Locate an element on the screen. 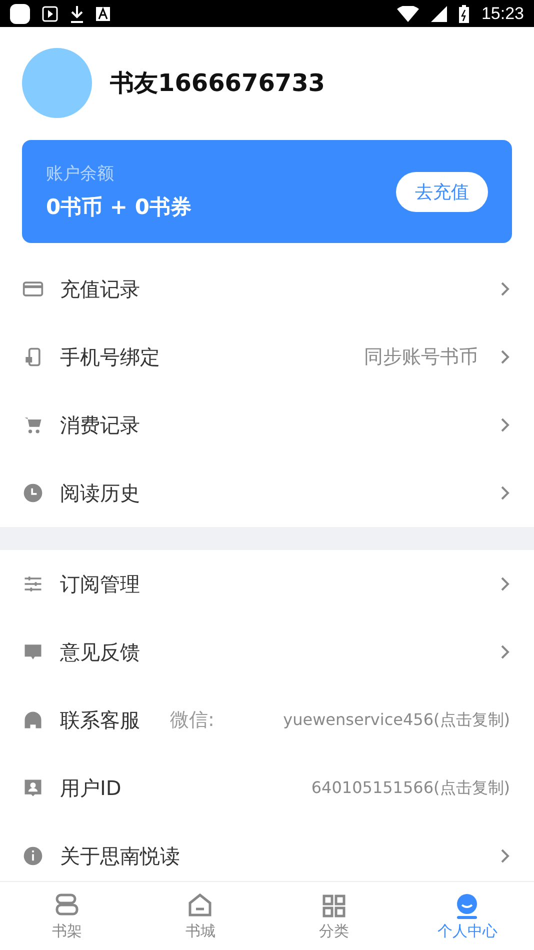 The image size is (534, 950). font-icon is located at coordinates (103, 13).